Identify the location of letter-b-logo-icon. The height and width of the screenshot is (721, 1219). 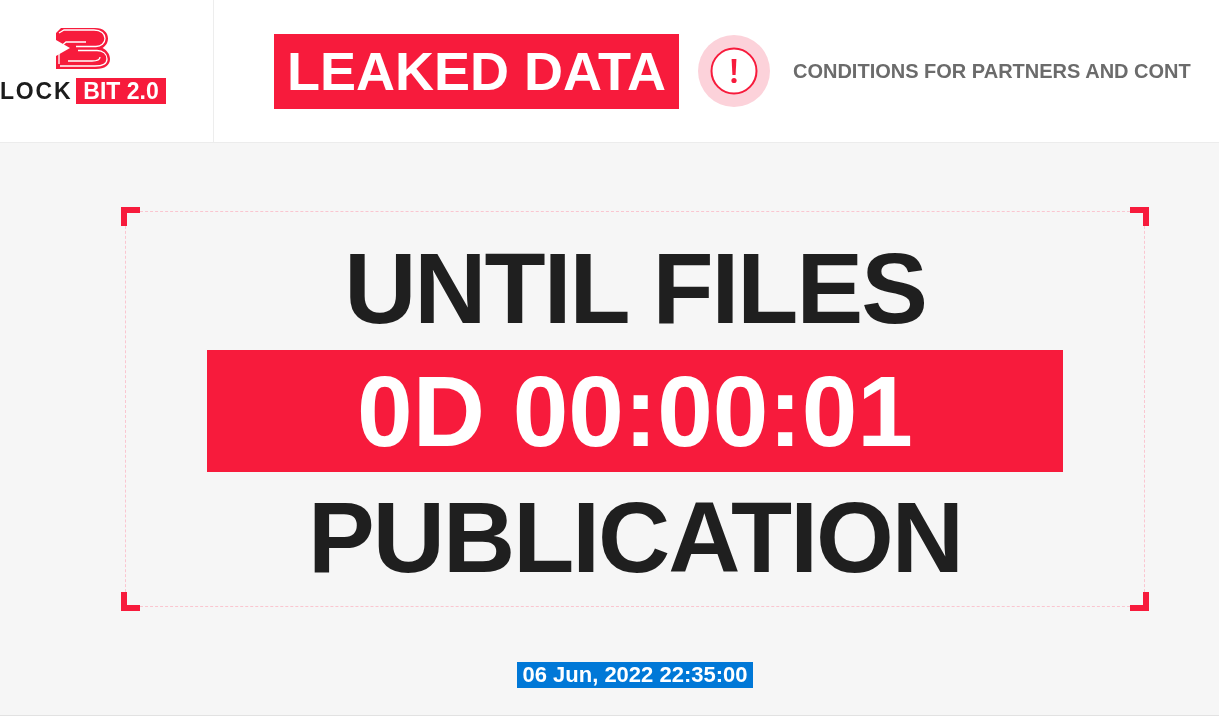
(83, 48).